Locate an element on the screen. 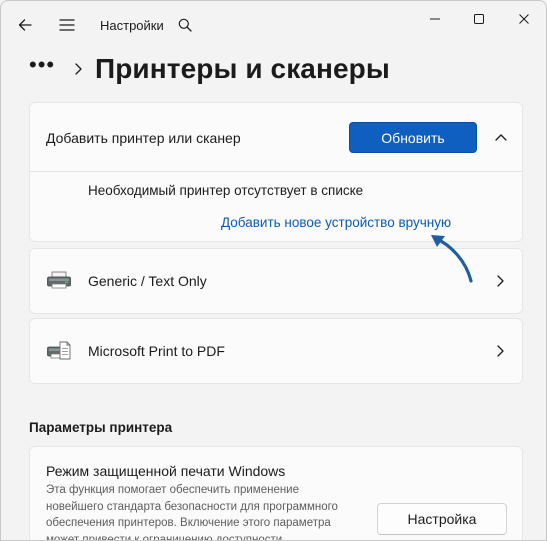 The height and width of the screenshot is (541, 547). pdf-printer-icon is located at coordinates (59, 351).